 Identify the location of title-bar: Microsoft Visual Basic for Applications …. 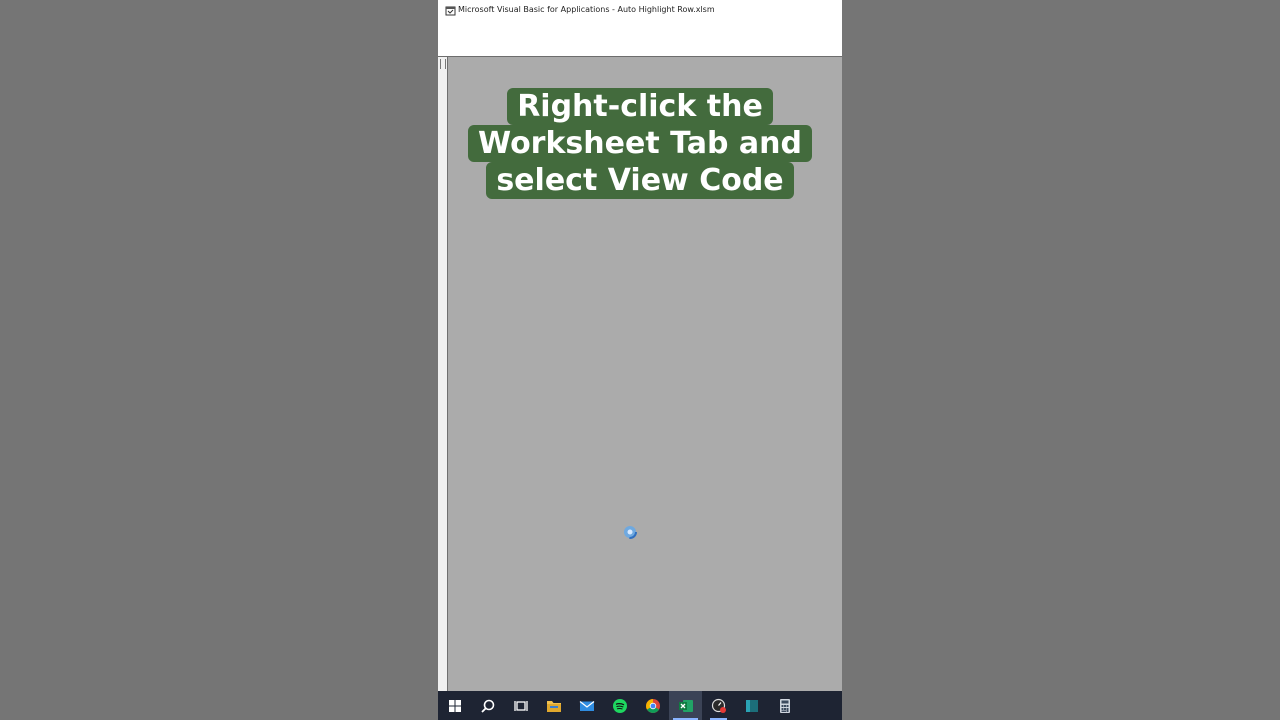
(640, 28).